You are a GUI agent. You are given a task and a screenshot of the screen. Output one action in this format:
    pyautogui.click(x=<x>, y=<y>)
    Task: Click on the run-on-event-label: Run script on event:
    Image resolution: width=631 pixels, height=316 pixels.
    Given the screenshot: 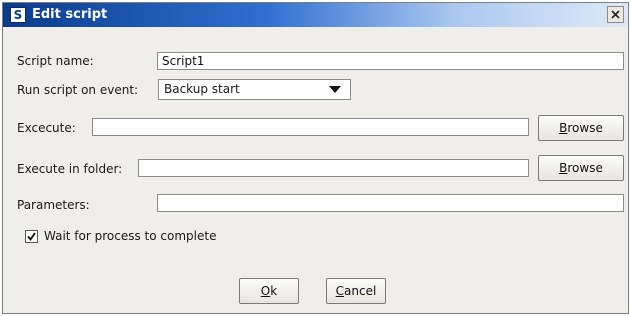 What is the action you would take?
    pyautogui.click(x=78, y=90)
    